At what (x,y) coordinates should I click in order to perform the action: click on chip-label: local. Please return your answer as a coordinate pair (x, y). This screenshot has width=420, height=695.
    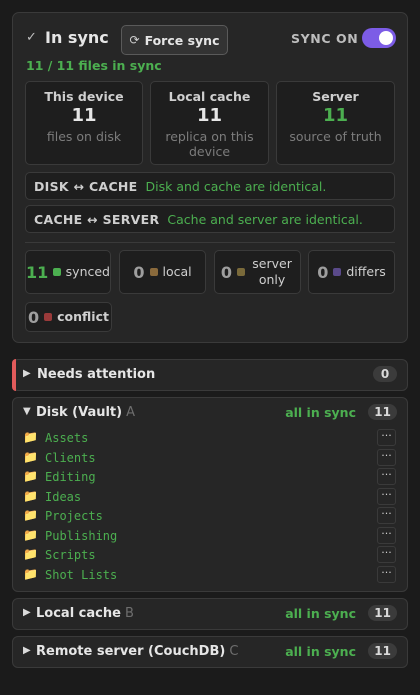
    Looking at the image, I should click on (177, 271).